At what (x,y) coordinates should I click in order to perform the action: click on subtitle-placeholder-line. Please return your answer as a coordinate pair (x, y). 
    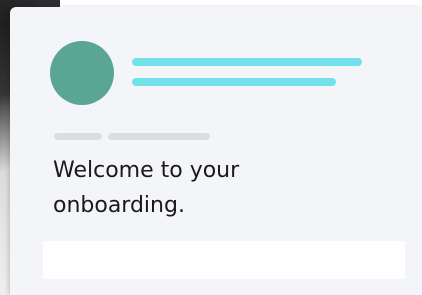
    Looking at the image, I should click on (234, 82).